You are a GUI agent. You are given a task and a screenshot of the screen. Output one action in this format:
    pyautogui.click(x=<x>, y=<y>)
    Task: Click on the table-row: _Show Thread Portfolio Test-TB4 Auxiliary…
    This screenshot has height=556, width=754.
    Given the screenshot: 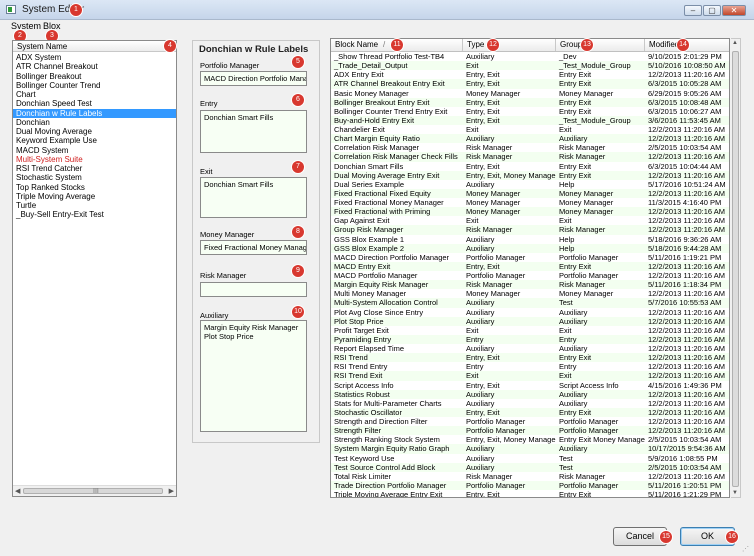 What is the action you would take?
    pyautogui.click(x=530, y=57)
    